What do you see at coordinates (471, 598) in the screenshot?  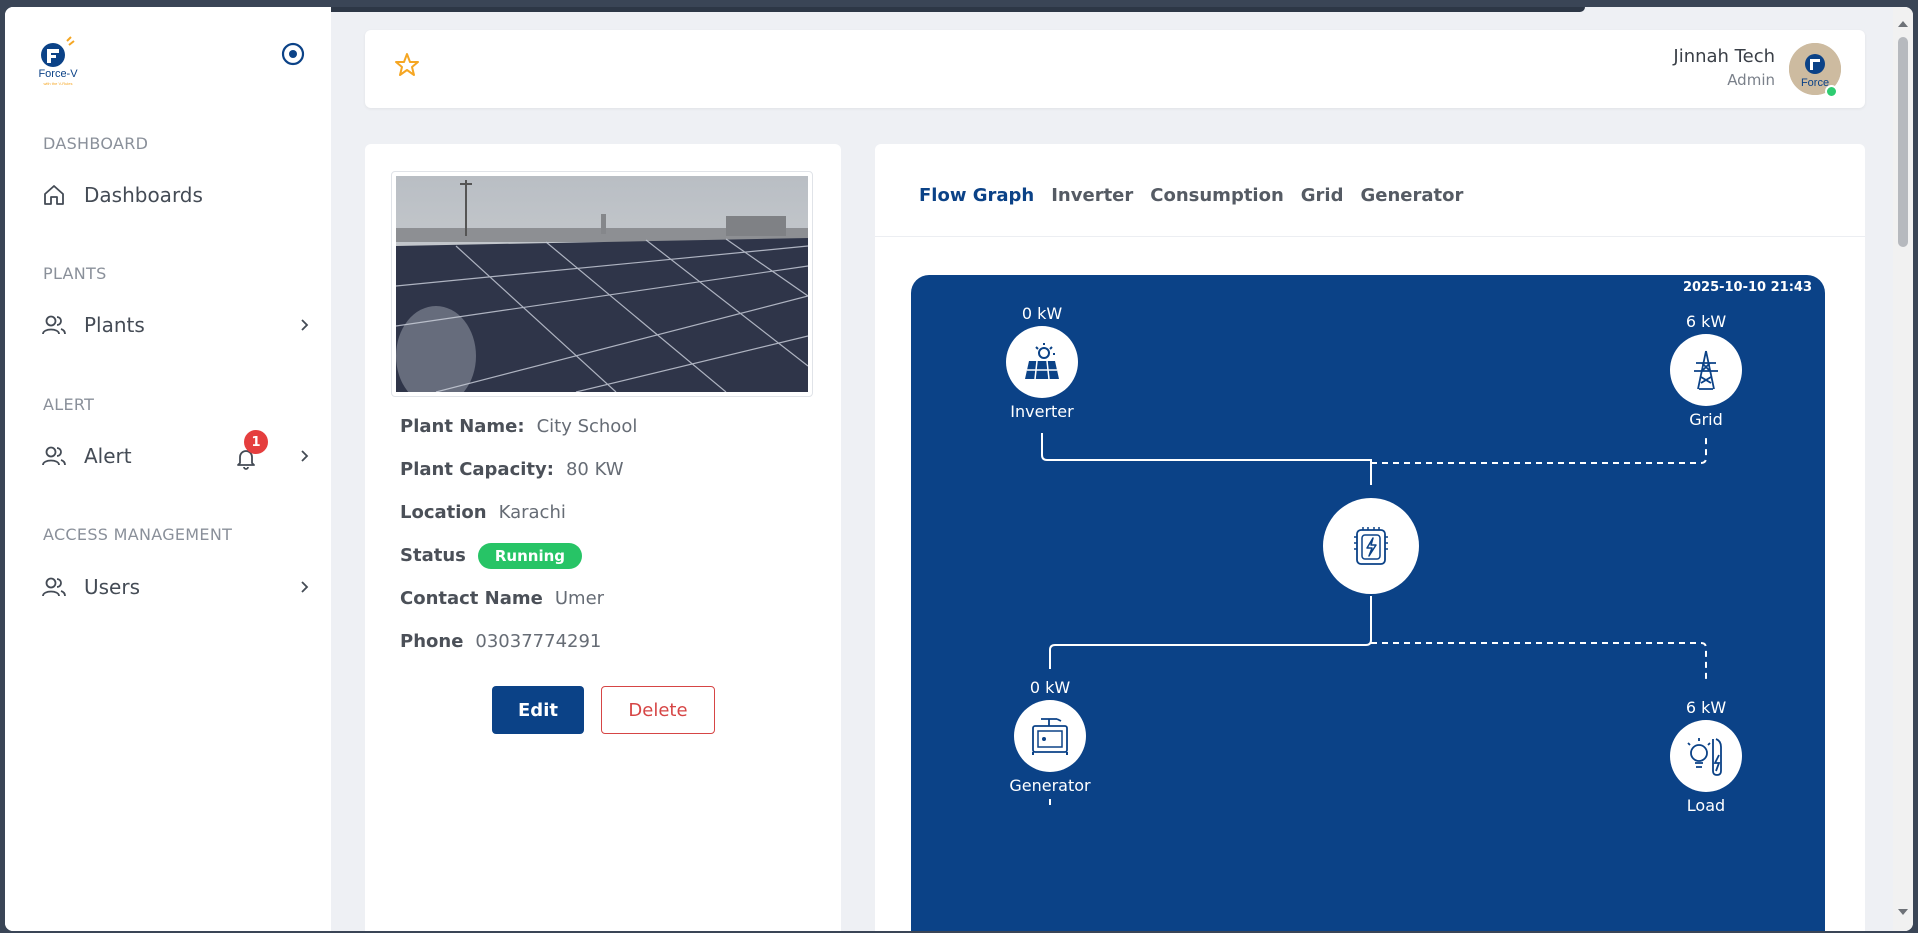 I see `contact-label: Contact Name` at bounding box center [471, 598].